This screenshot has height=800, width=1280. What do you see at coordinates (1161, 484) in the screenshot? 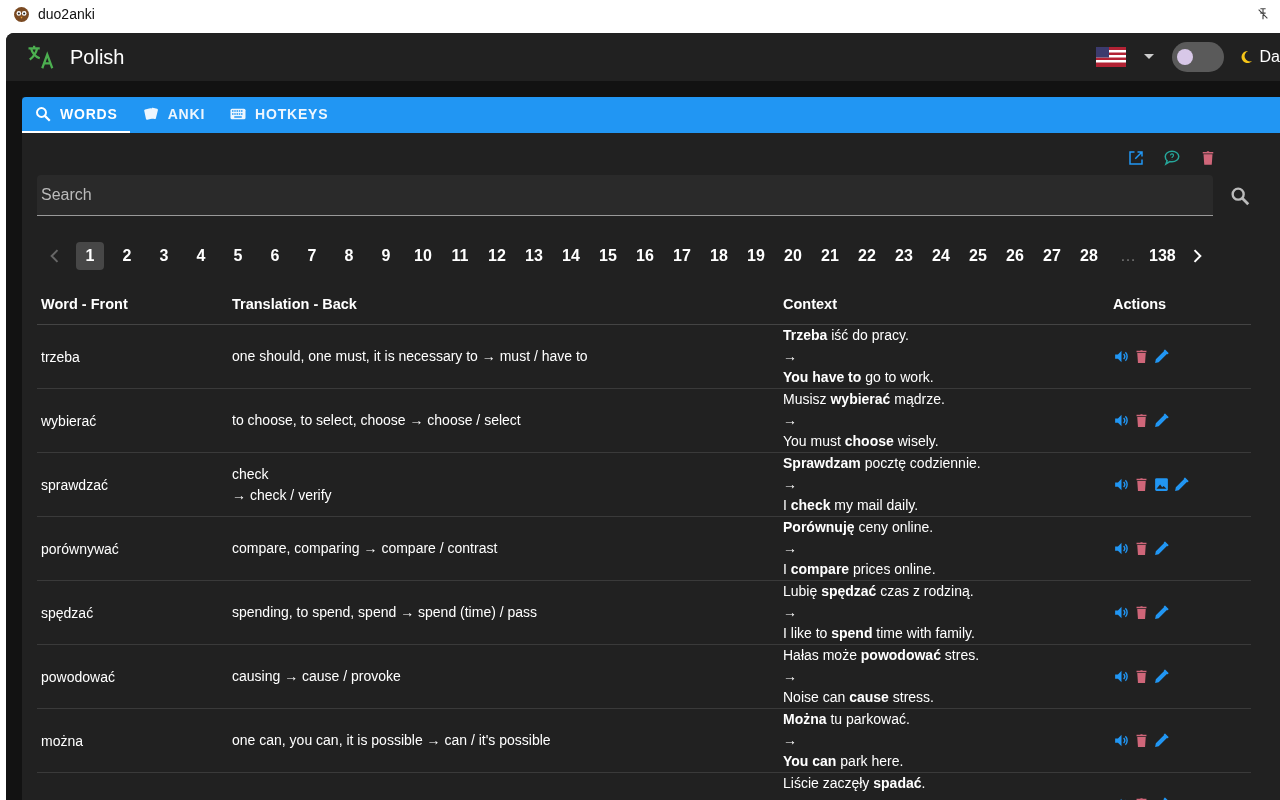
I see `image-icon` at bounding box center [1161, 484].